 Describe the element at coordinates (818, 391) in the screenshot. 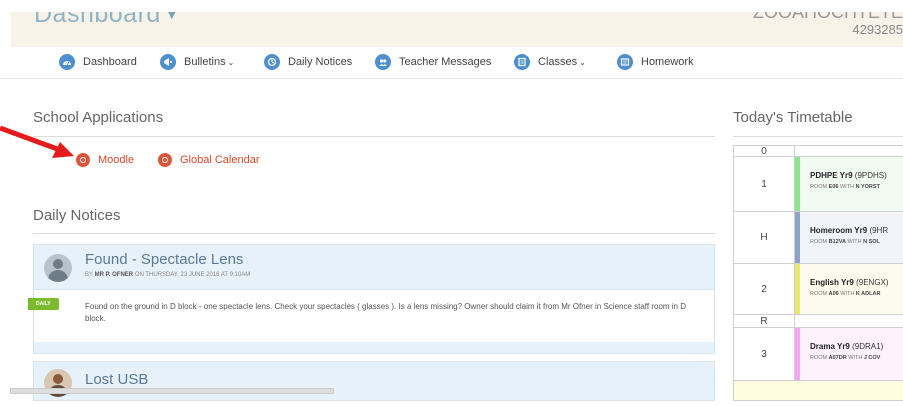

I see `timetable-row` at that location.